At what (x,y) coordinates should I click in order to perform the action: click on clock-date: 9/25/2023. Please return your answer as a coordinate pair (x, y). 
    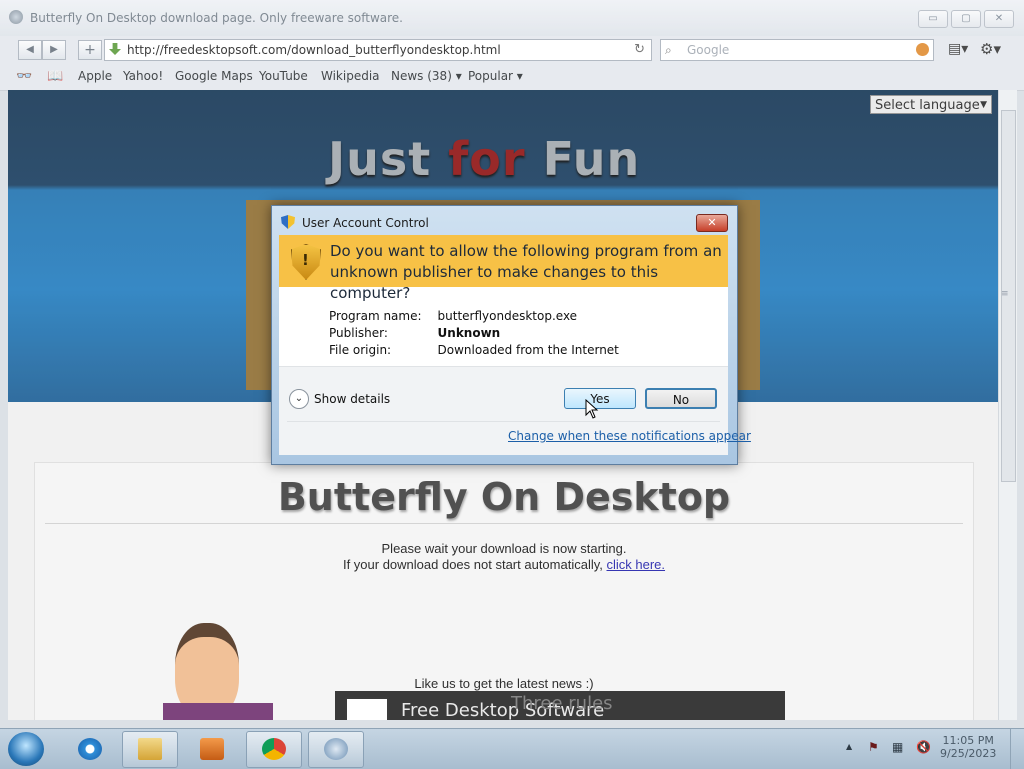
    Looking at the image, I should click on (968, 753).